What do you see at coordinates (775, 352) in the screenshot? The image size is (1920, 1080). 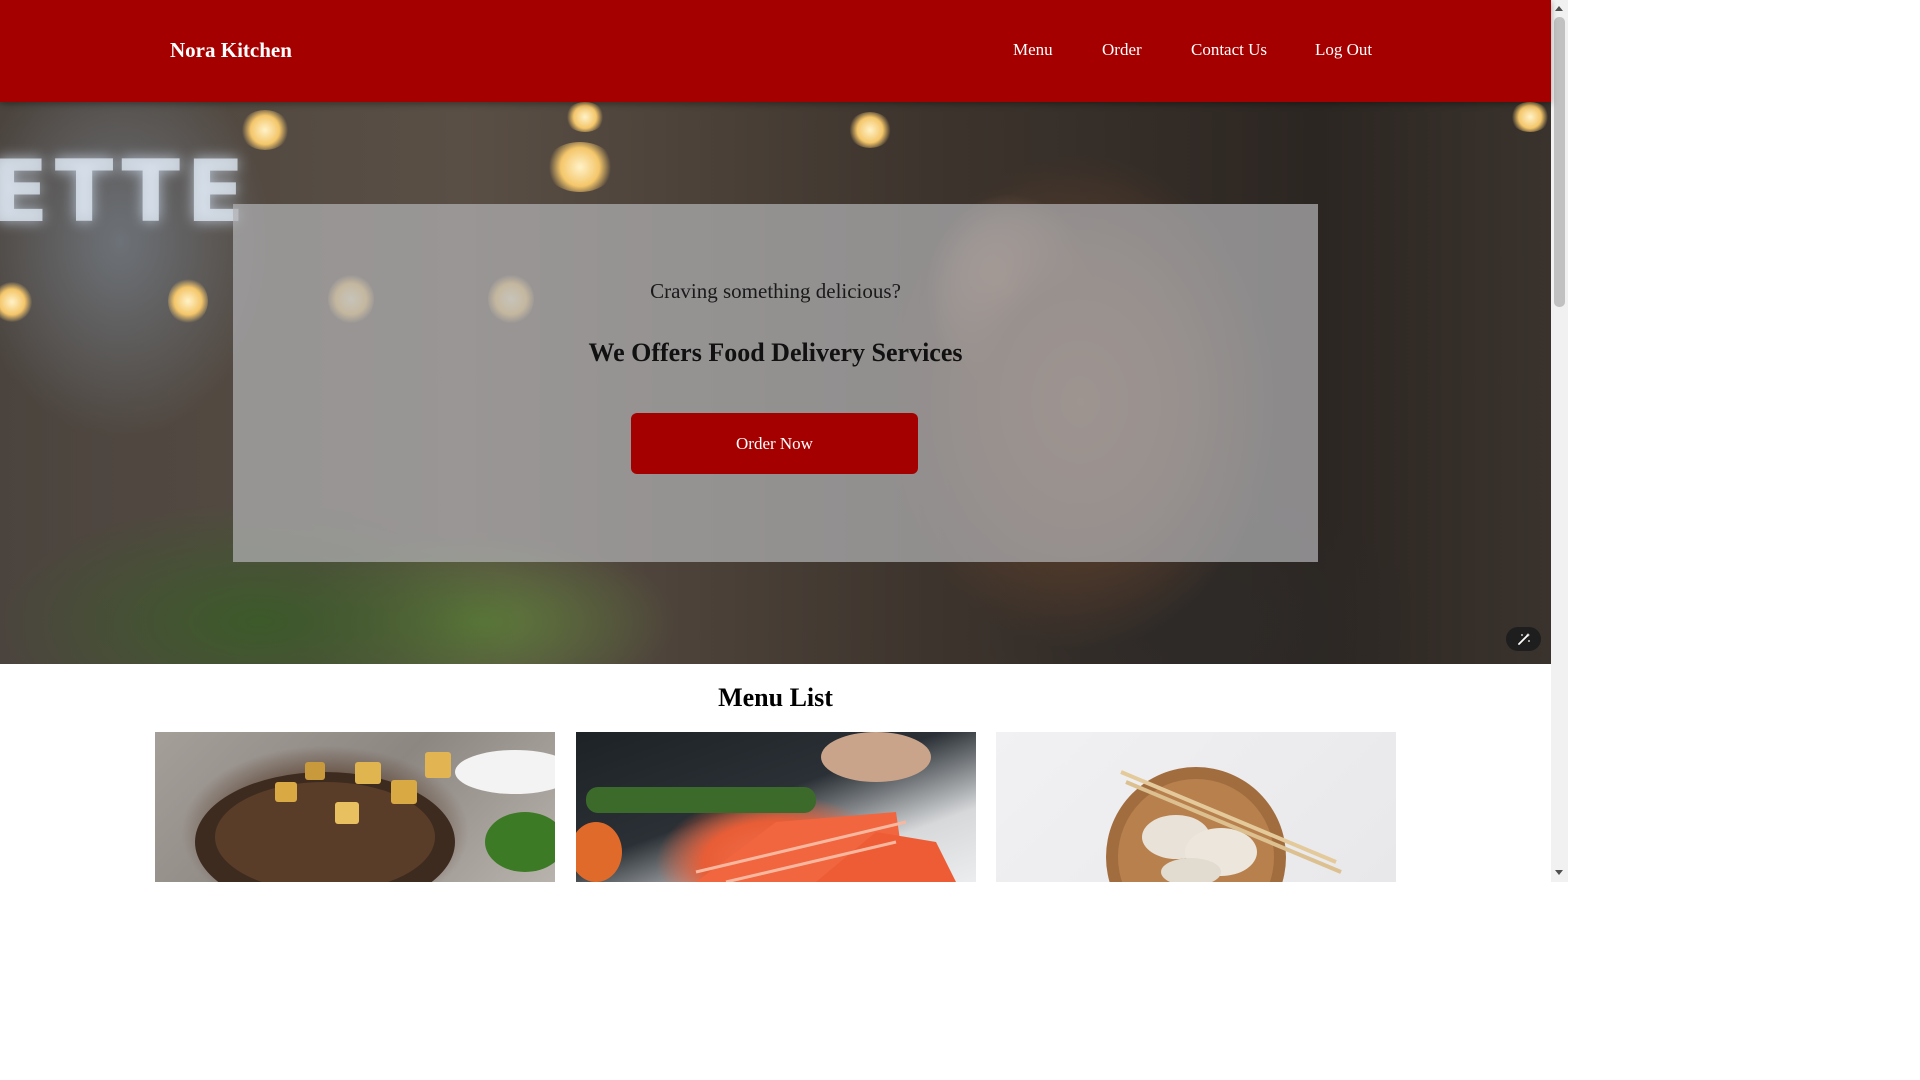 I see `hero-headline: We Offers Food Delivery Services` at bounding box center [775, 352].